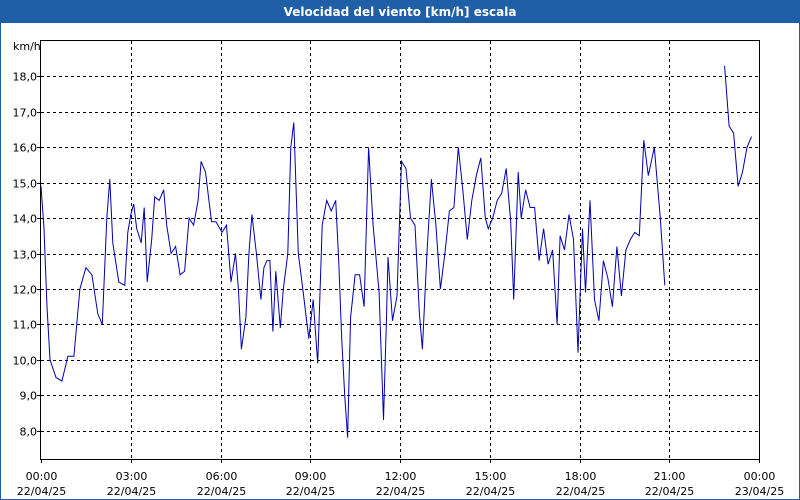 Image resolution: width=800 pixels, height=500 pixels. Describe the element at coordinates (759, 491) in the screenshot. I see `x-tick-date-label: 23/04/25` at that location.